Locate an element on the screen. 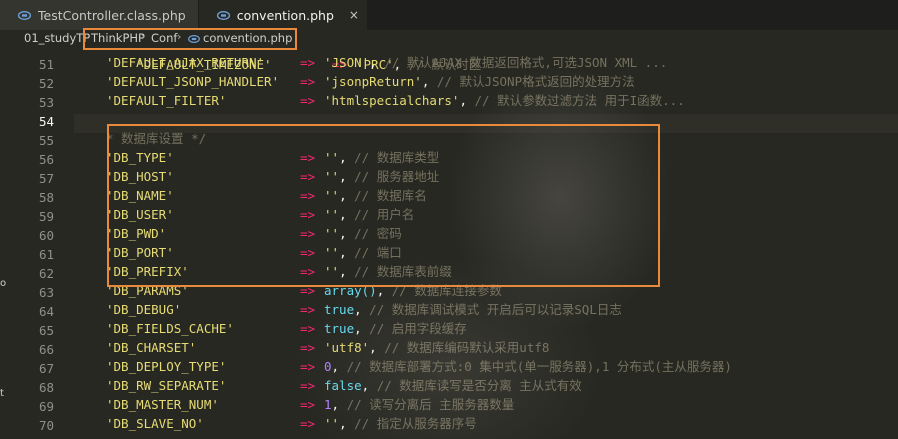  code-line: 'DB_PARAMS' => array(), // 数据库连接参数 is located at coordinates (486, 290).